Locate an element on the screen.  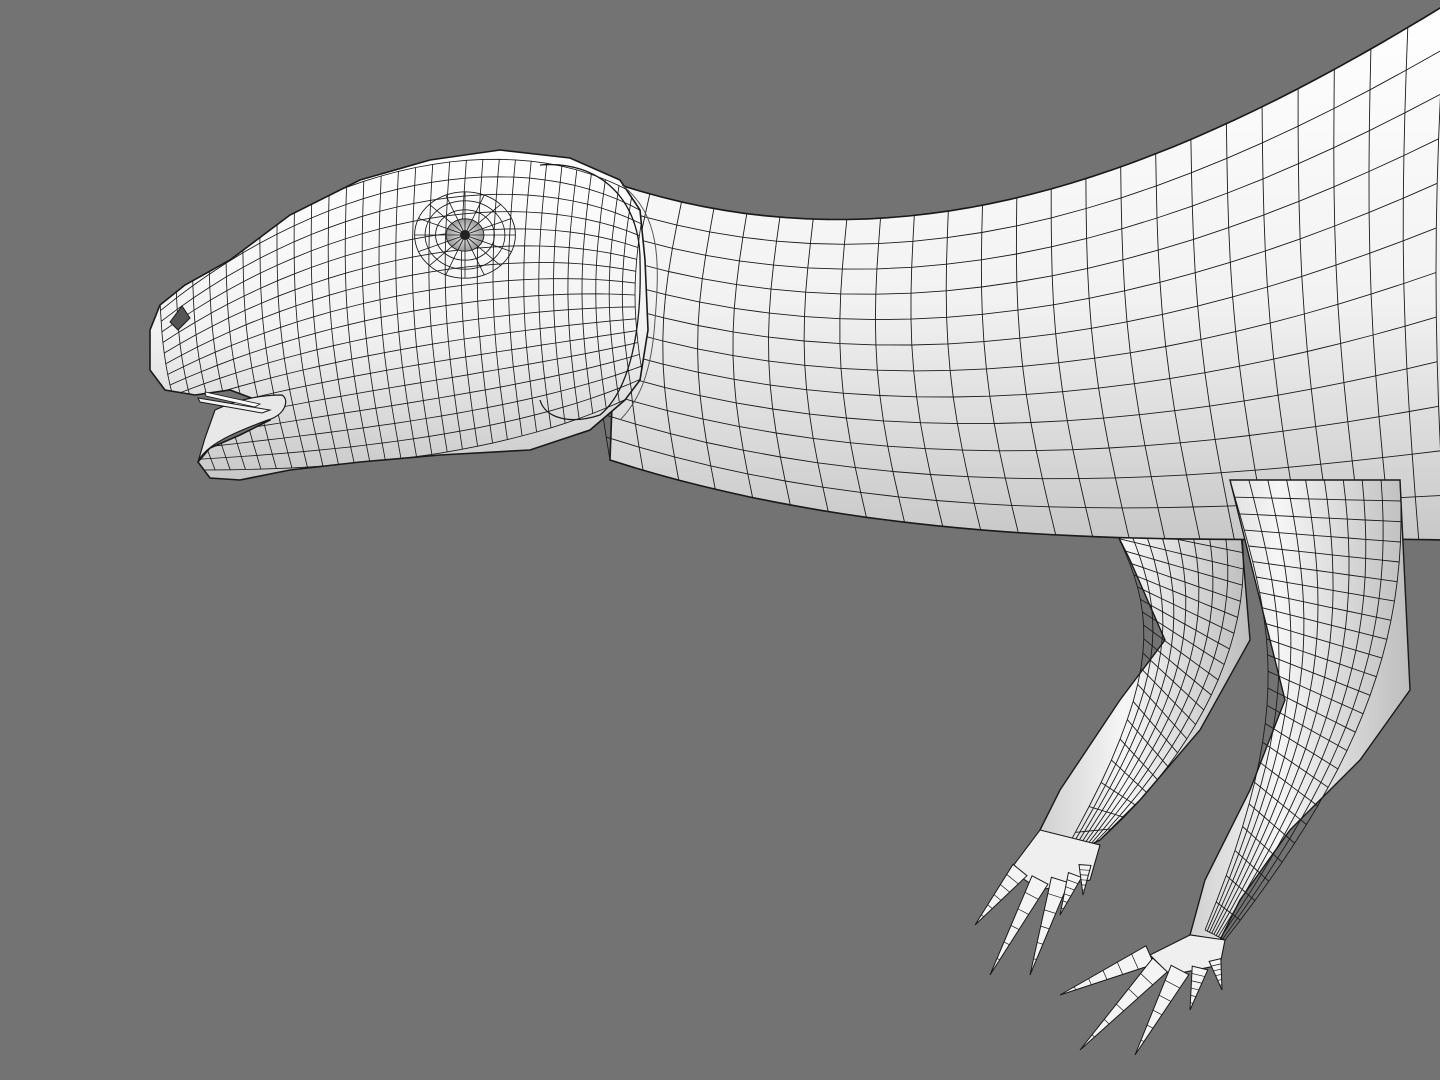
near-hand-claws is located at coordinates (1142, 995).